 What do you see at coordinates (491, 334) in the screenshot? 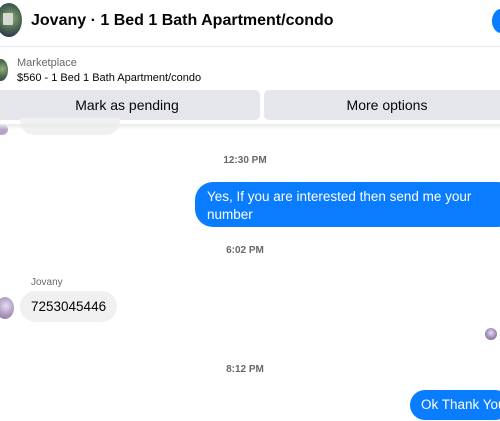
I see `seen-indicator-avatar` at bounding box center [491, 334].